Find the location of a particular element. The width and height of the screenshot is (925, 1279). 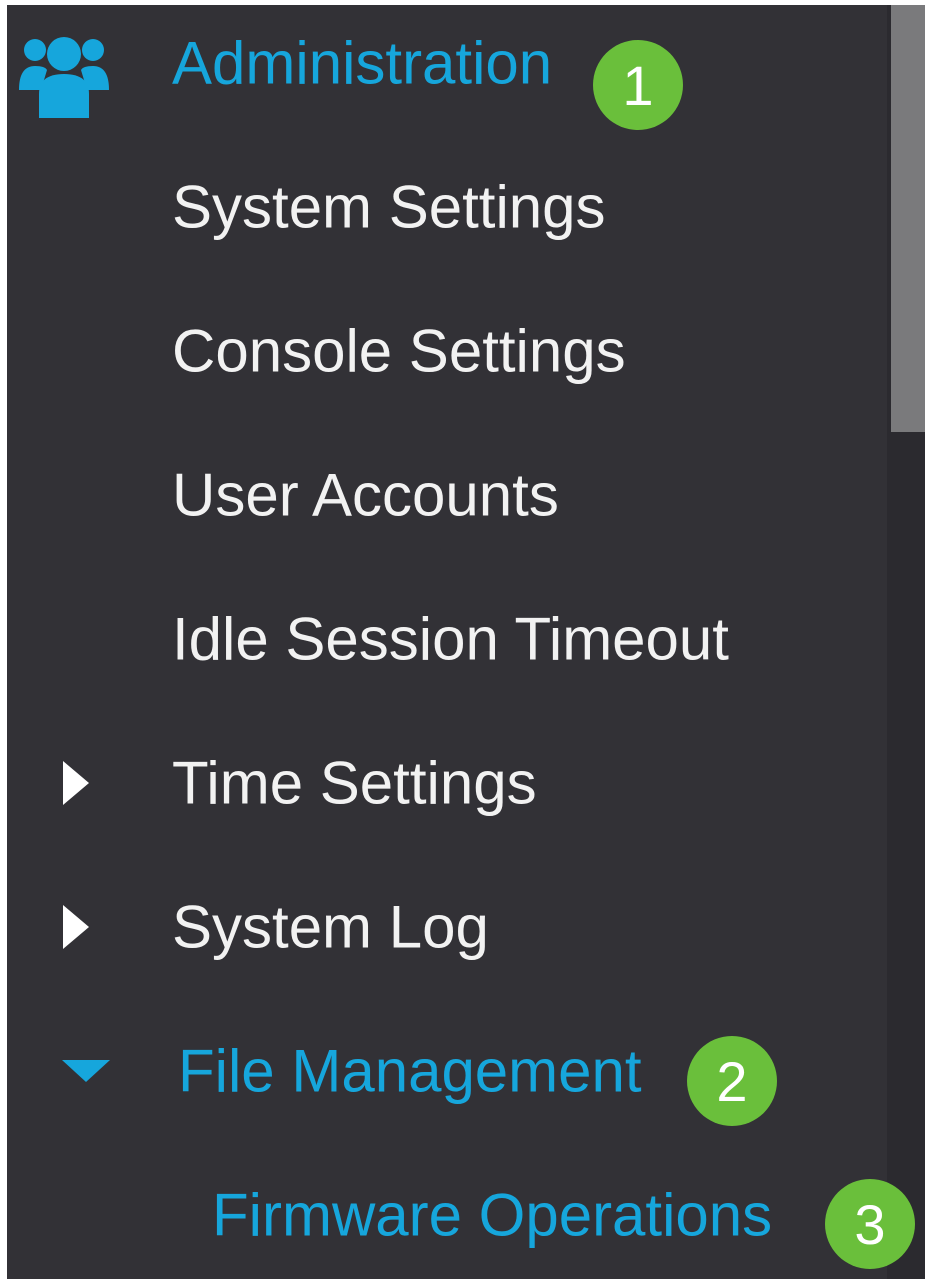

menu-item-firmware-operations: Firmware Operations is located at coordinates (444, 1215).